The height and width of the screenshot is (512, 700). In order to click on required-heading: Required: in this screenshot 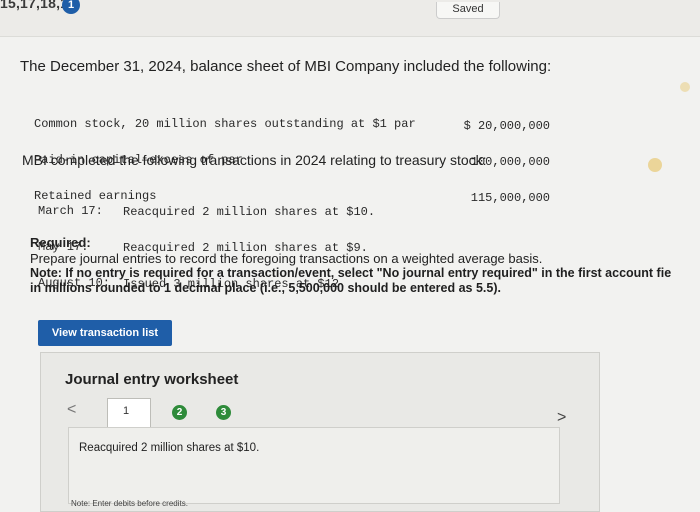, I will do `click(60, 242)`.